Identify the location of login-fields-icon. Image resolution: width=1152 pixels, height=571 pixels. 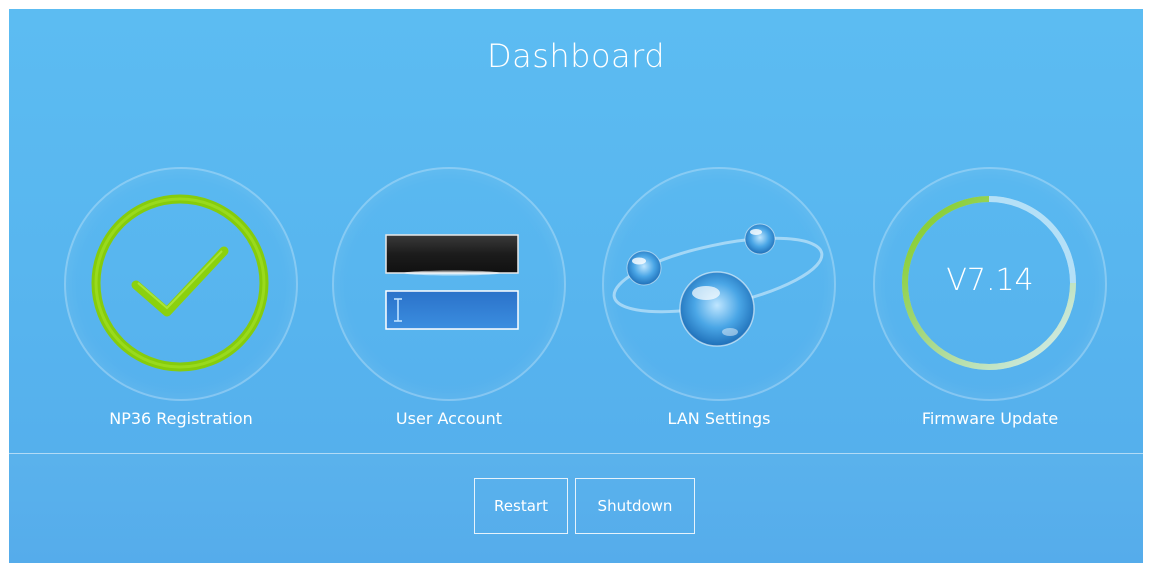
(449, 284).